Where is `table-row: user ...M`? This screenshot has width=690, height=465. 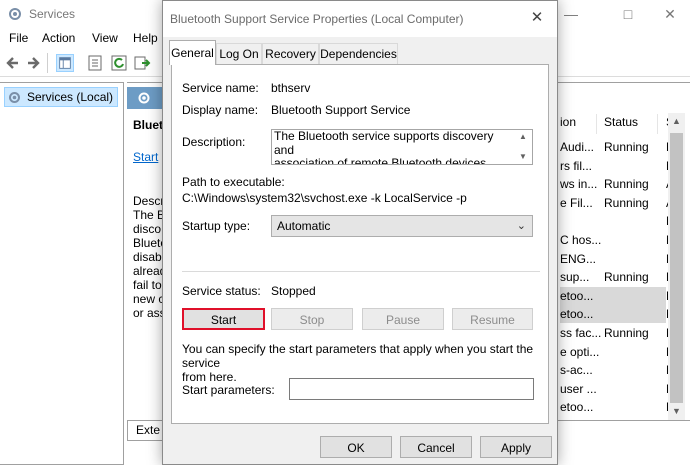
table-row: user ...M is located at coordinates (618, 389).